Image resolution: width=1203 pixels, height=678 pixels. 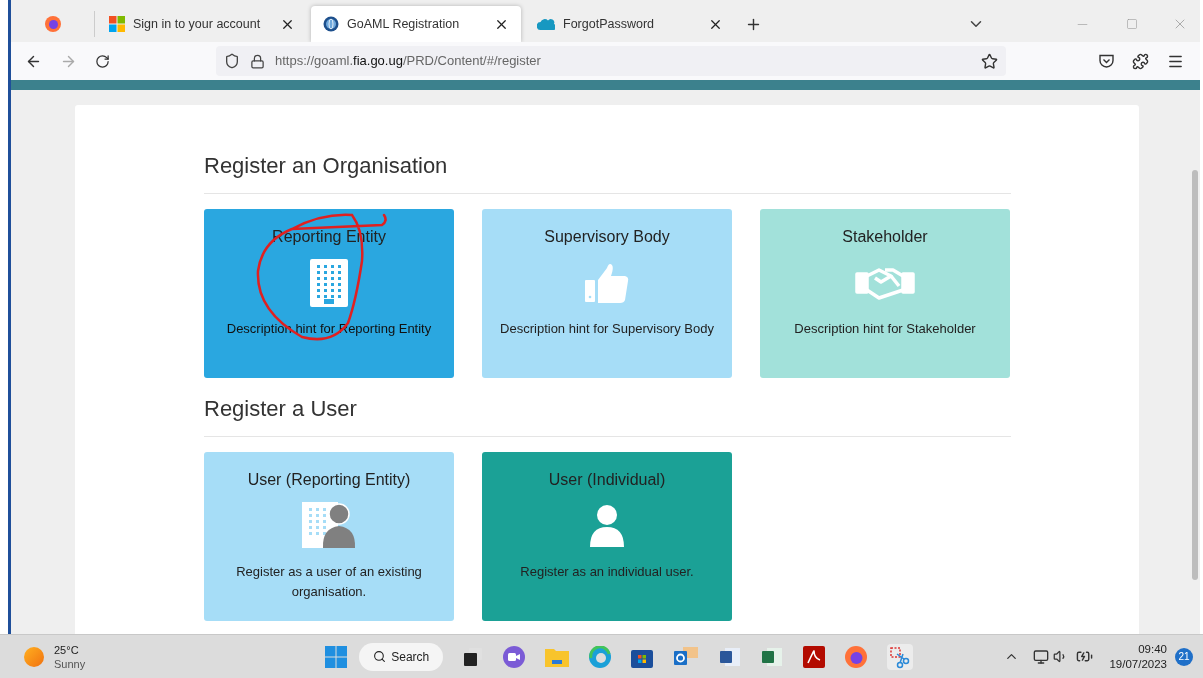 I want to click on globe-logo-icon, so click(x=331, y=24).